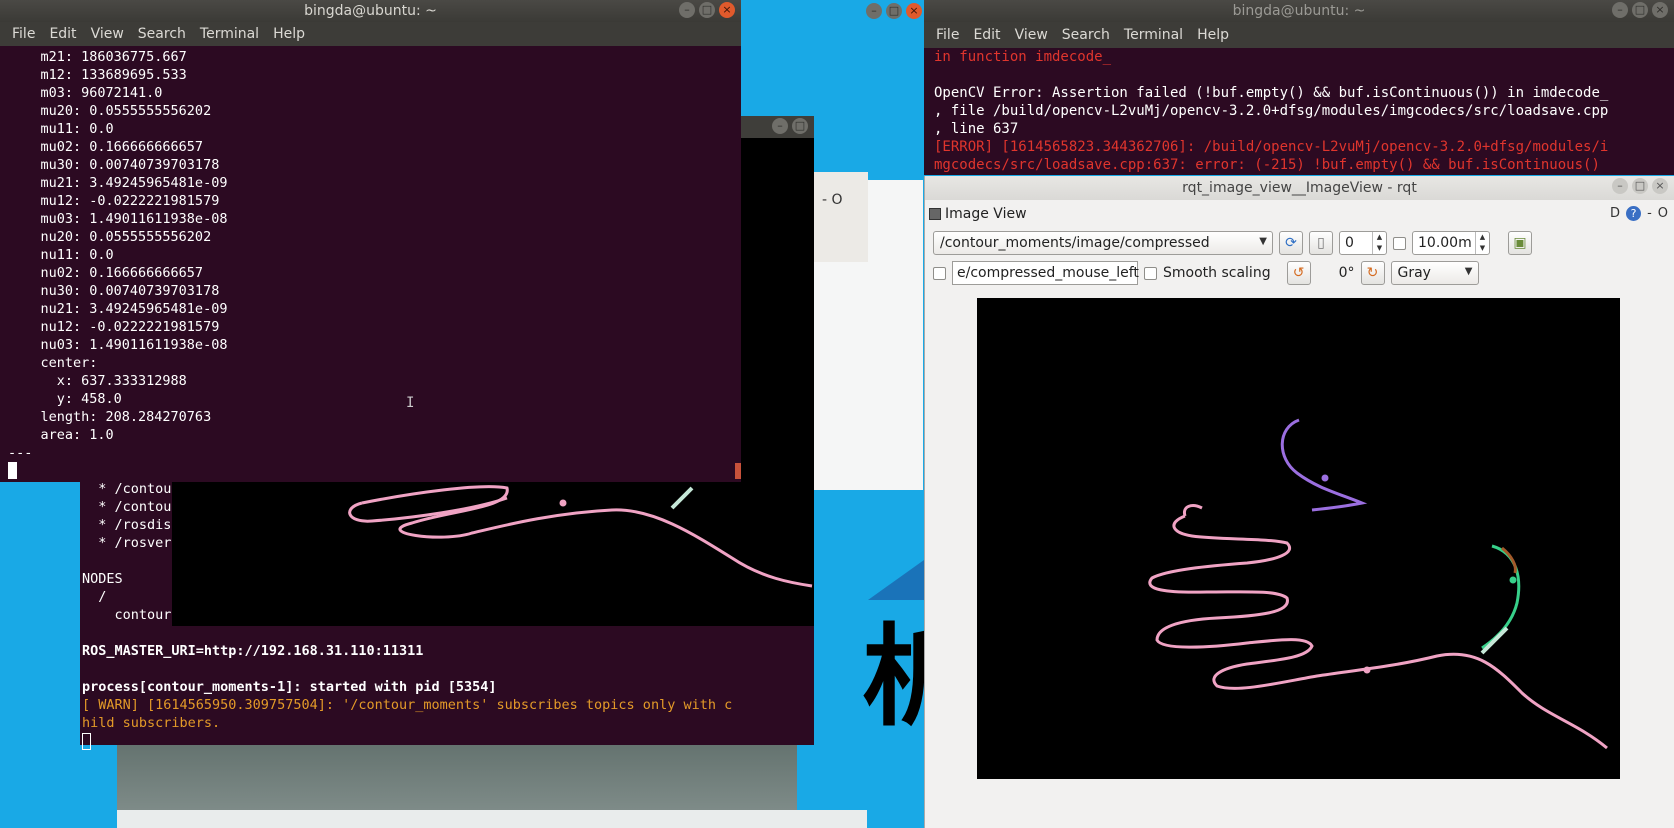  What do you see at coordinates (1045, 273) in the screenshot?
I see `mouse-topic-field: e/compressed_mouse_left` at bounding box center [1045, 273].